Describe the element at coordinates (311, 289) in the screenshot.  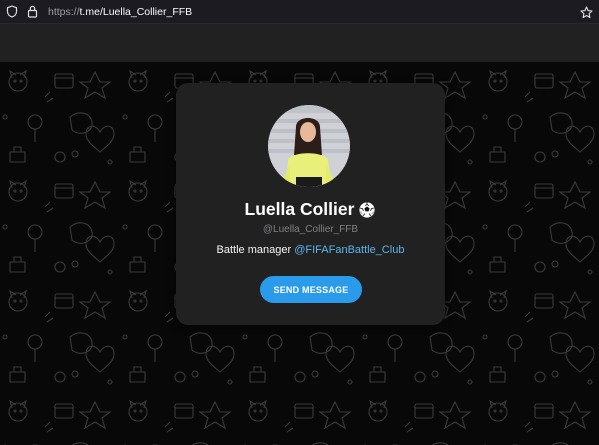
I see `send-message-button: SEND MESSAGE` at that location.